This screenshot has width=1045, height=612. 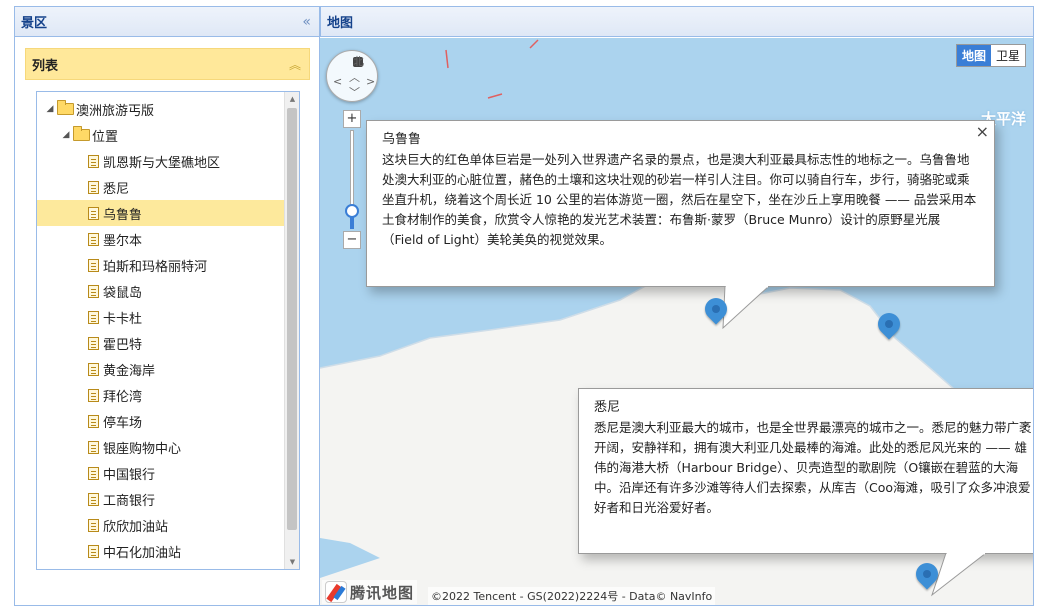 What do you see at coordinates (160, 291) in the screenshot?
I see `tree-node-item: 袋鼠岛` at bounding box center [160, 291].